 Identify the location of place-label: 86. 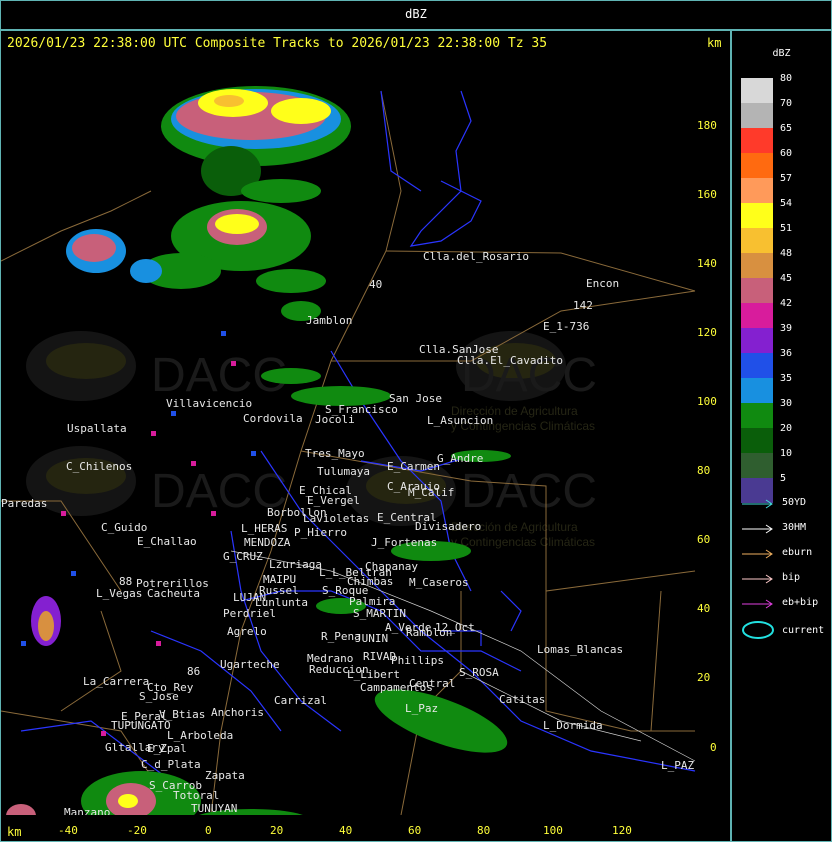
(193, 671).